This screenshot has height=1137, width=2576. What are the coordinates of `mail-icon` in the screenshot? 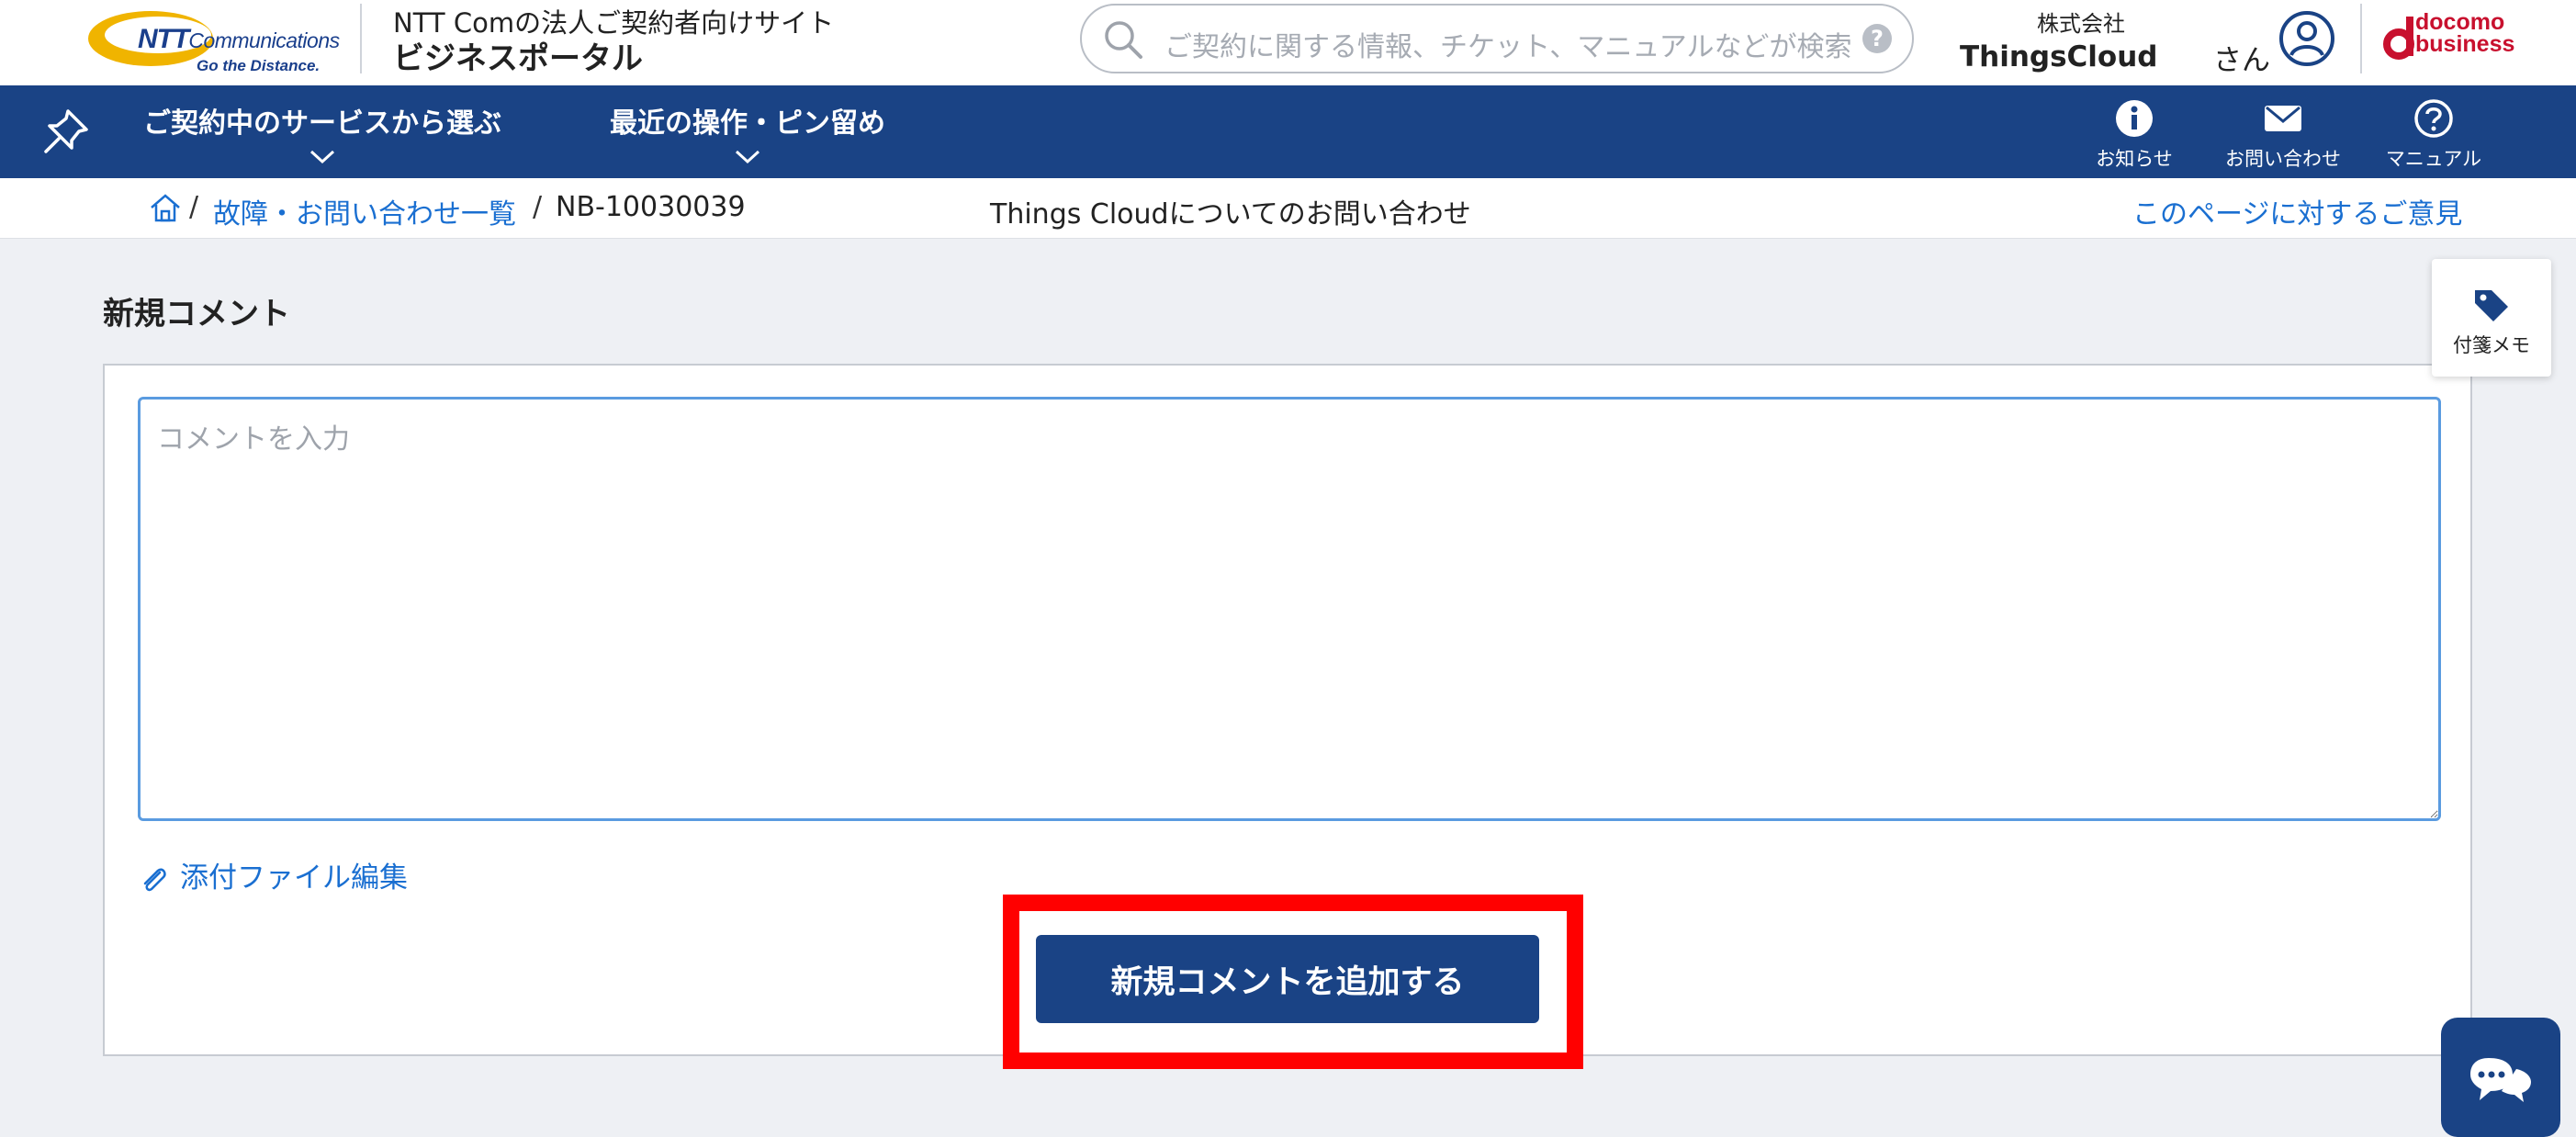 It's located at (2283, 118).